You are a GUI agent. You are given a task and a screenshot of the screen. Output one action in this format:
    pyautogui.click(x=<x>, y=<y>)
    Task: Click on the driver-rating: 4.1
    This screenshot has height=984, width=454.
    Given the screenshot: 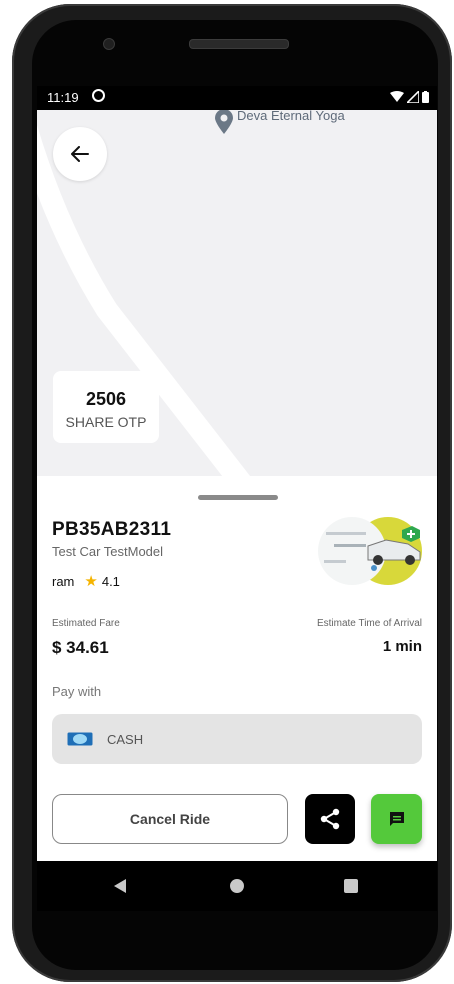 What is the action you would take?
    pyautogui.click(x=110, y=581)
    